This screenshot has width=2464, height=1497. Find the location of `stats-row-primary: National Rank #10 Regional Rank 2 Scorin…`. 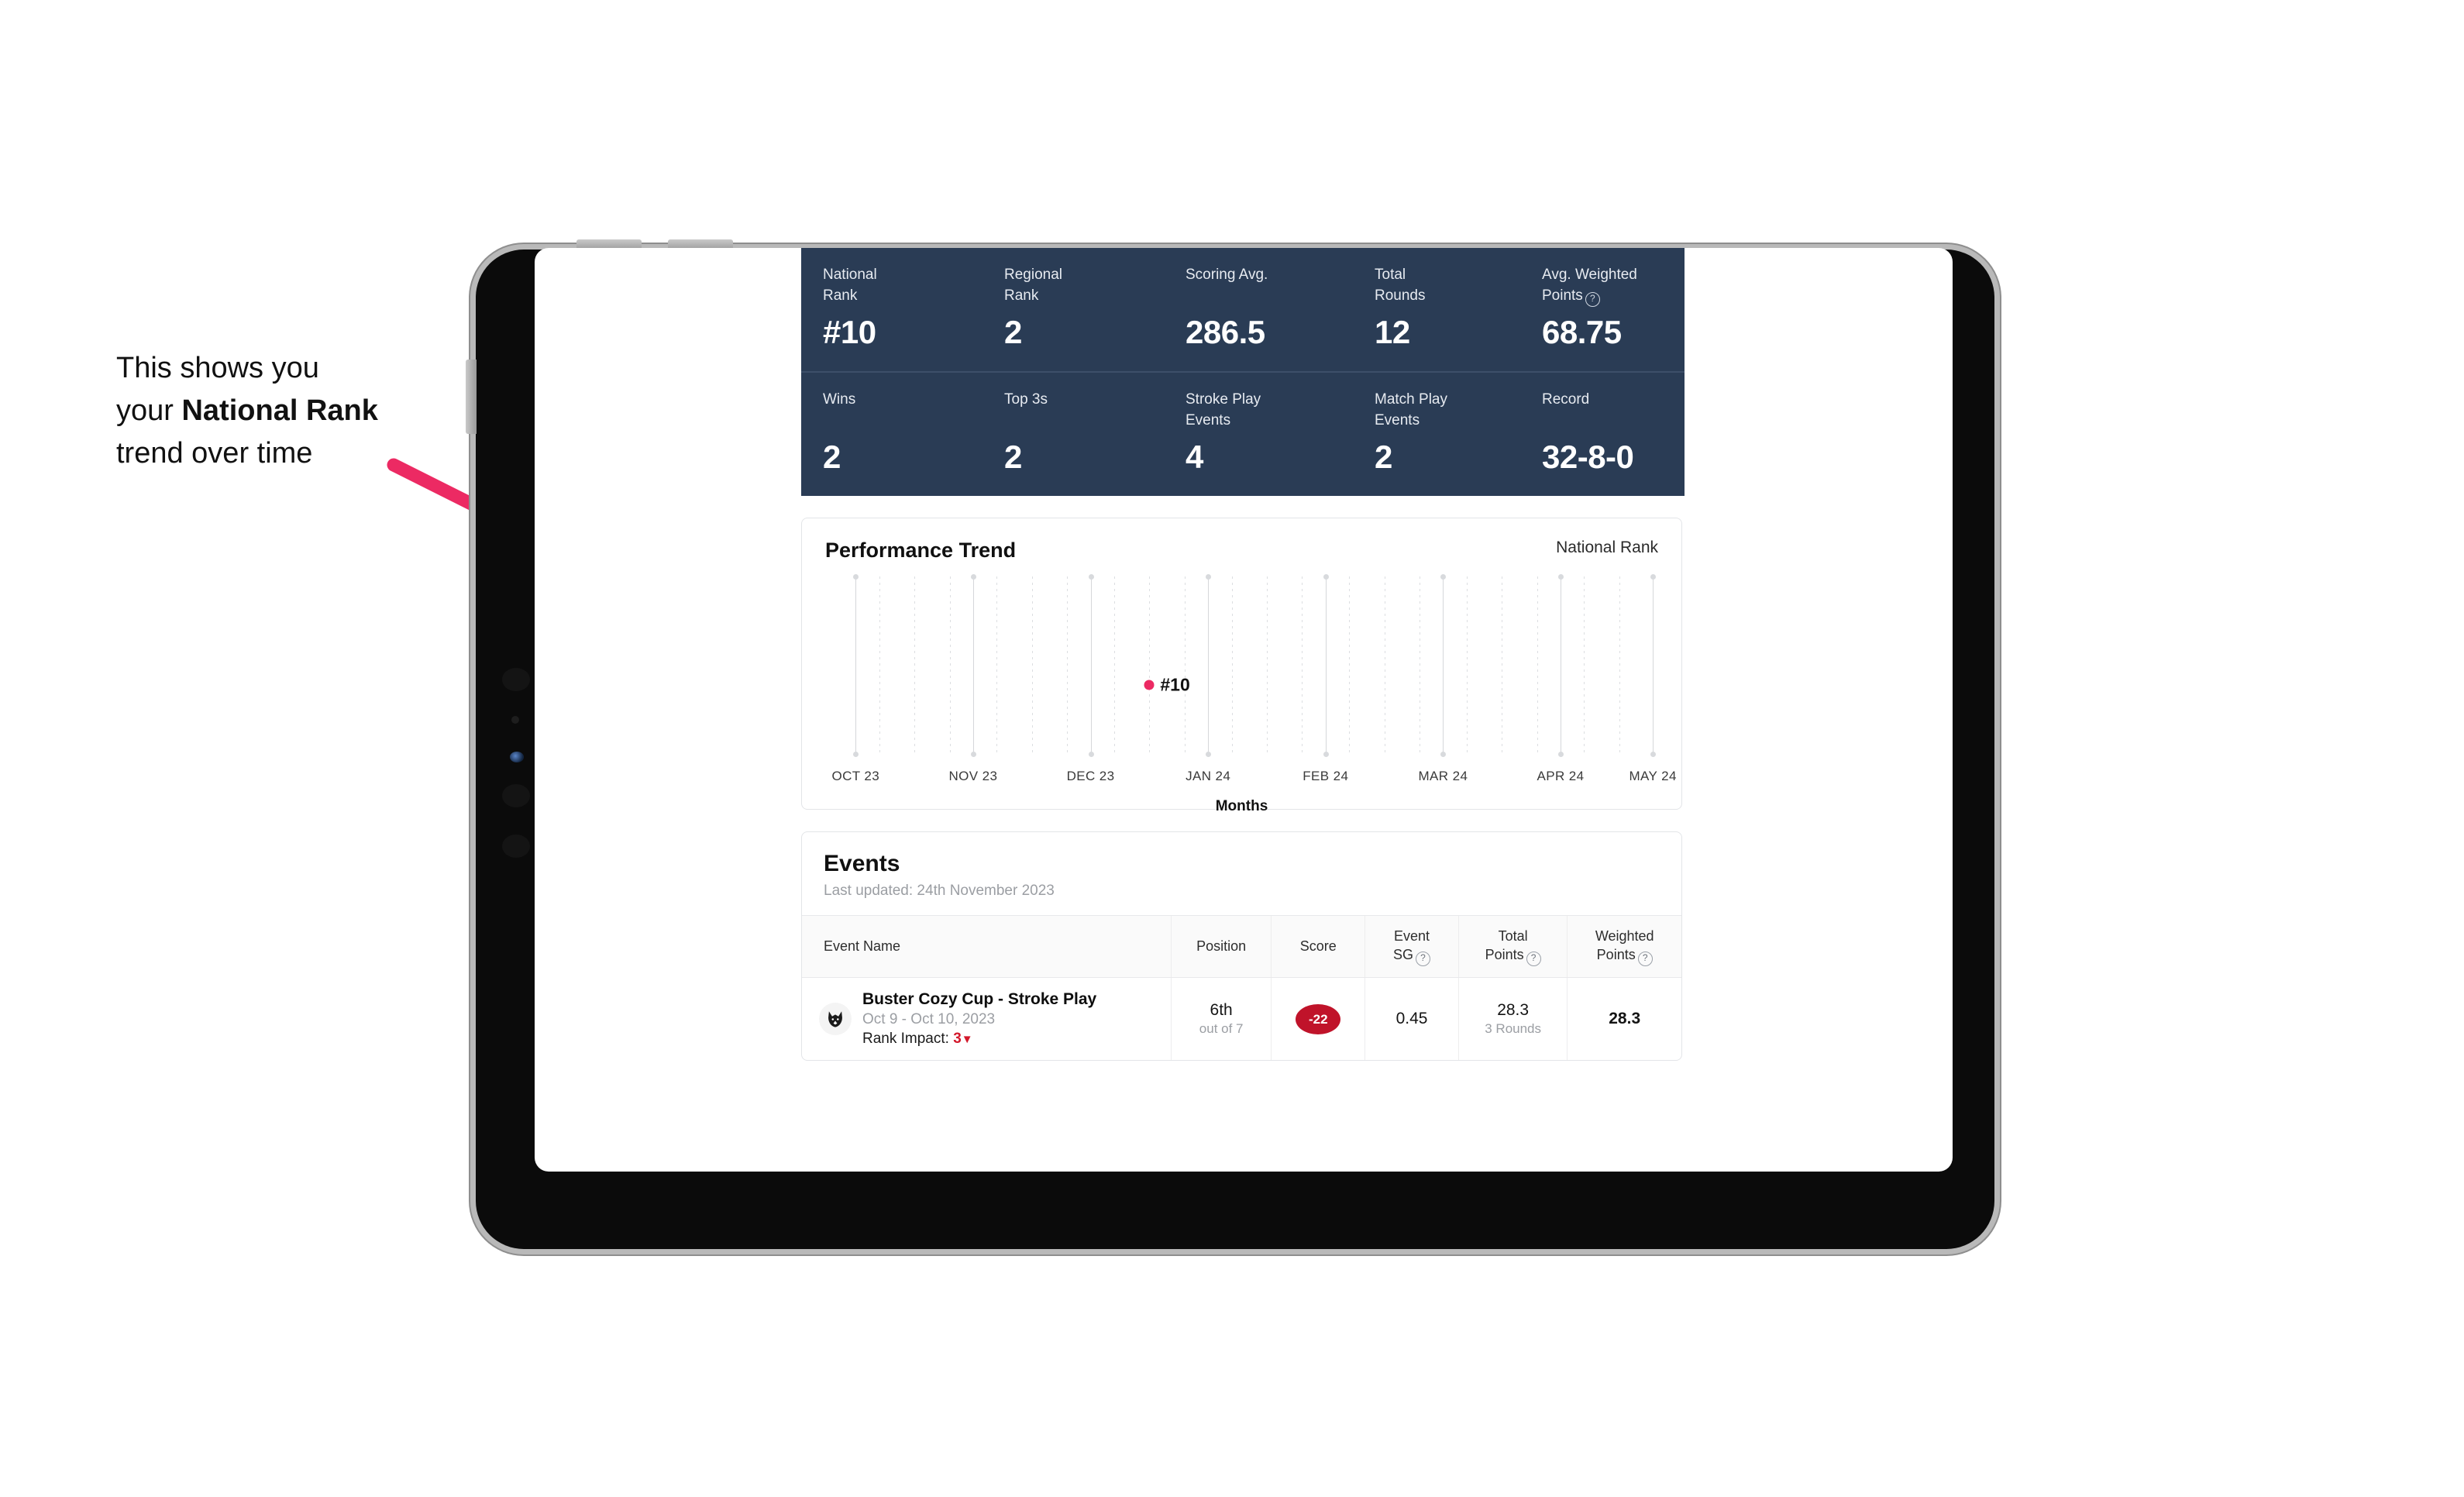

stats-row-primary: National Rank #10 Regional Rank 2 Scorin… is located at coordinates (1243, 309).